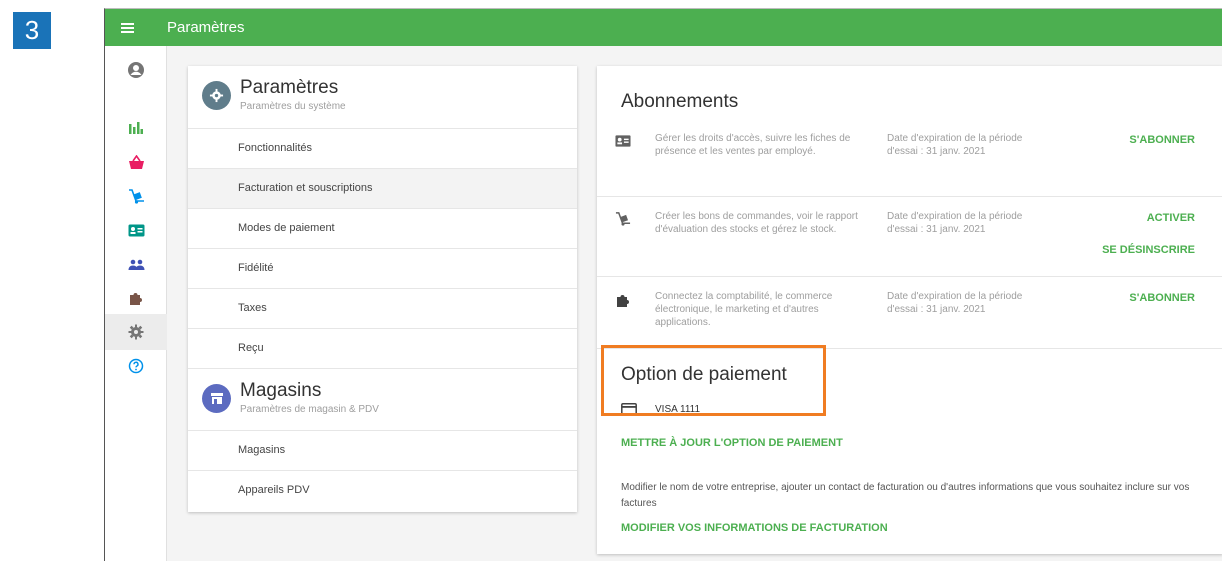  What do you see at coordinates (286, 228) in the screenshot?
I see `menu-item-label: Modes de paiement` at bounding box center [286, 228].